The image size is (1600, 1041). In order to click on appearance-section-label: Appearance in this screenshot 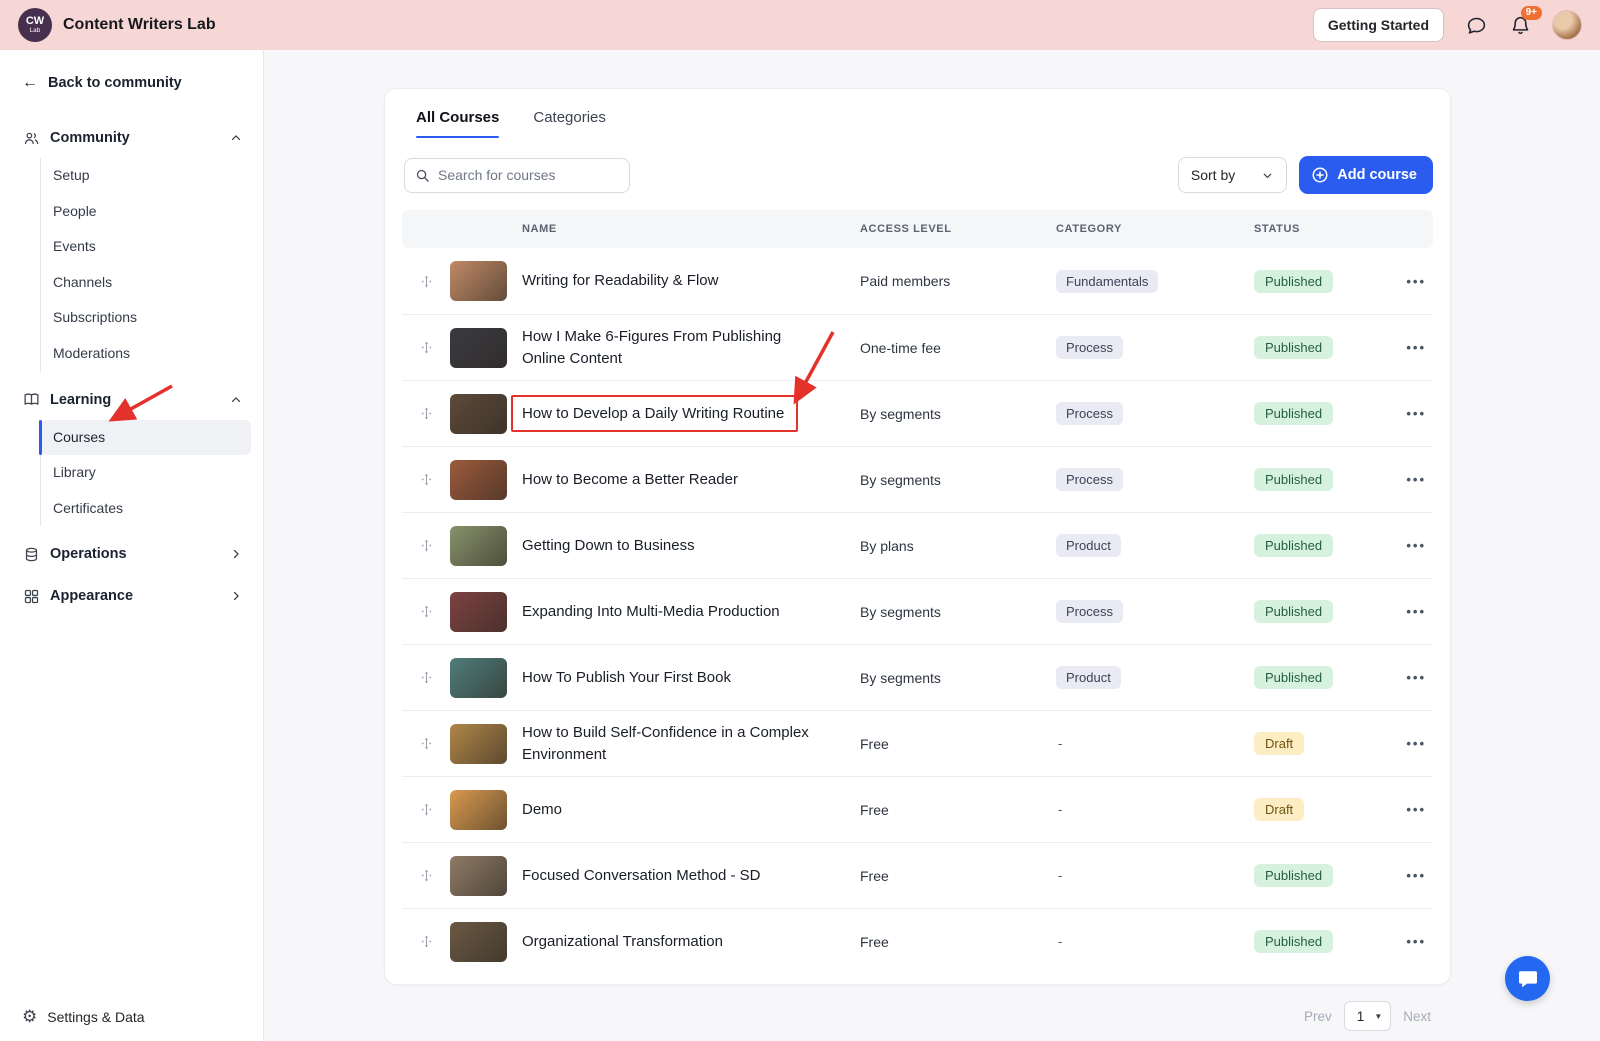, I will do `click(92, 596)`.